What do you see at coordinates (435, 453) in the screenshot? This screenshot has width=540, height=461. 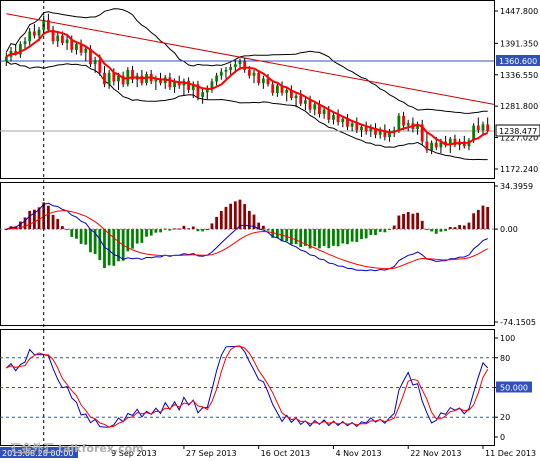 I see `date-tick-label: 22 Nov 2013` at bounding box center [435, 453].